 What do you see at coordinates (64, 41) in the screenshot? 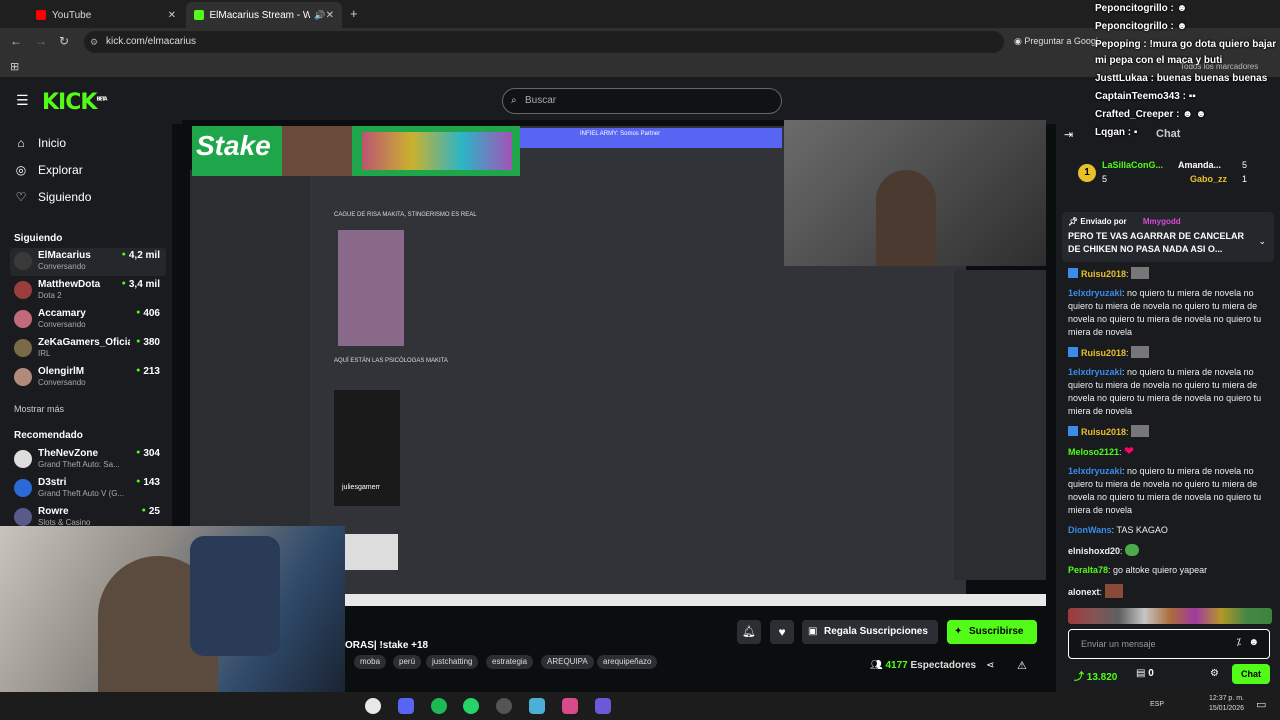
I see `reload-icon: ↻` at bounding box center [64, 41].